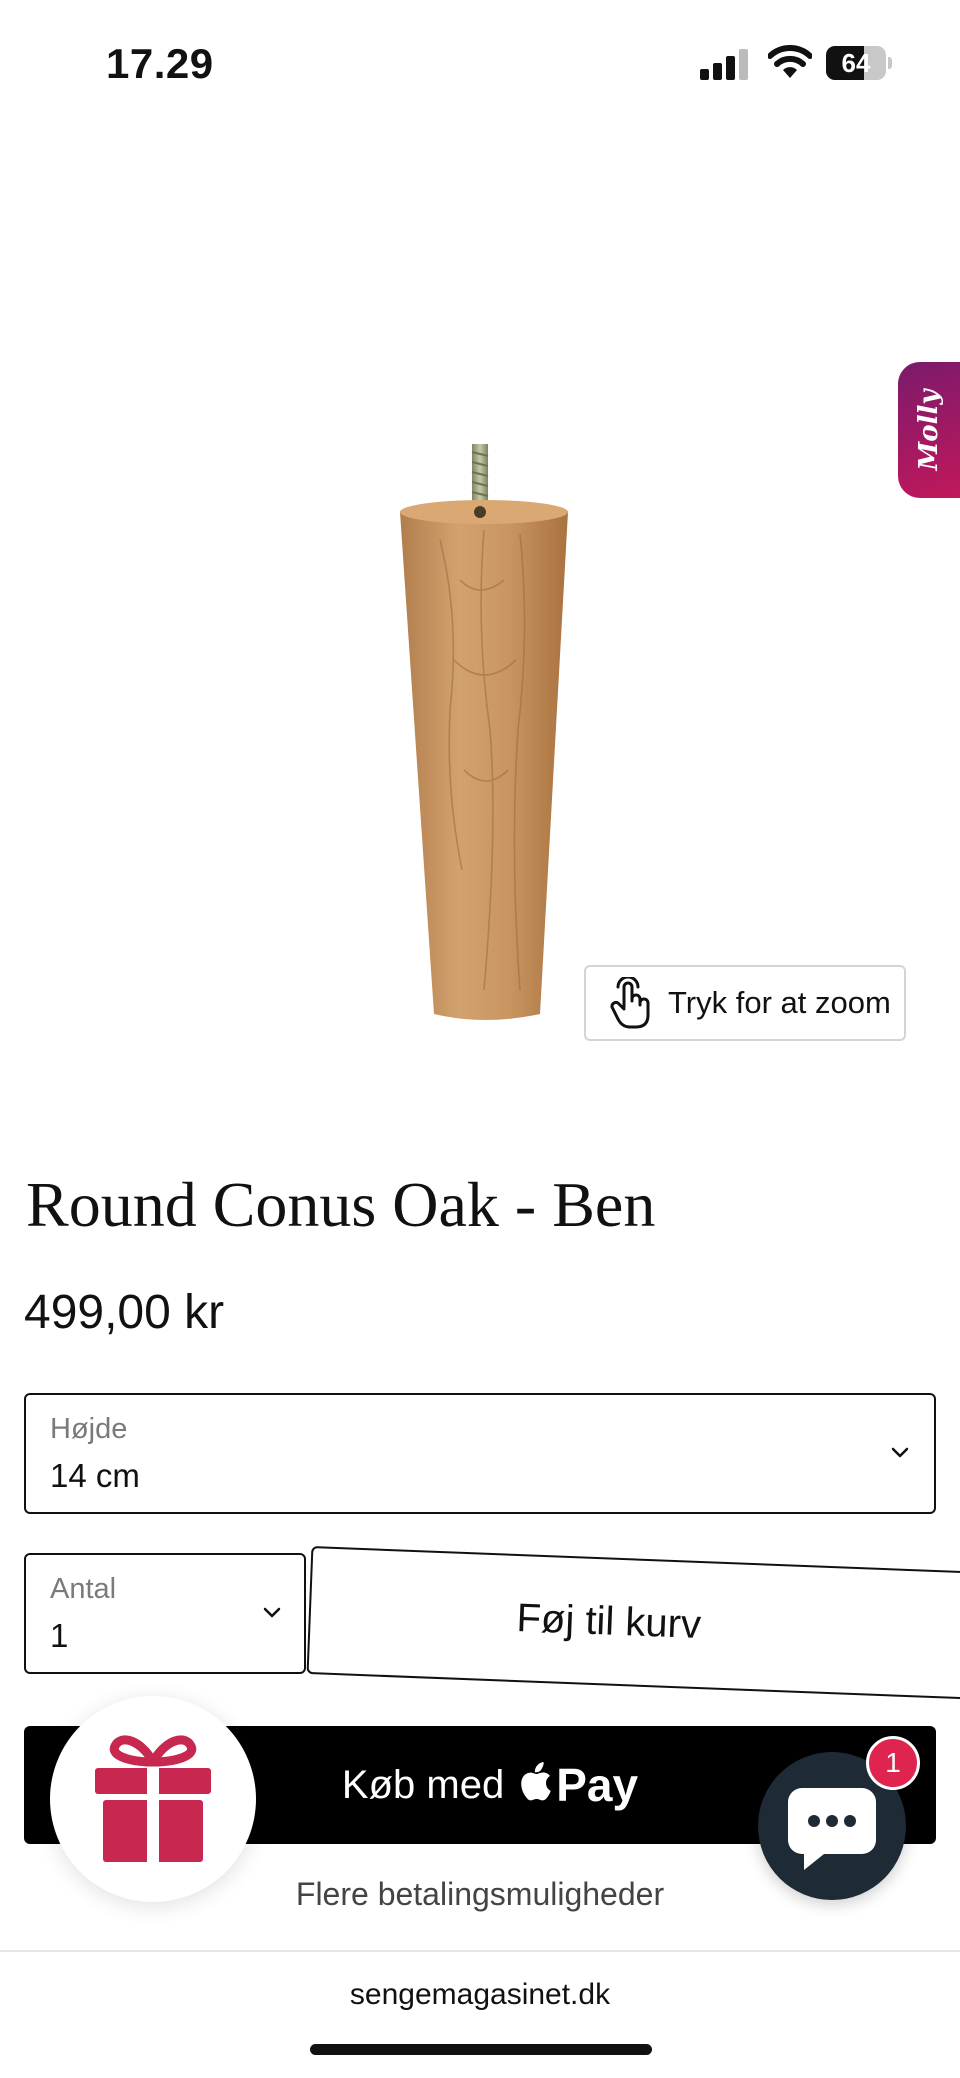 The height and width of the screenshot is (2078, 960). Describe the element at coordinates (480, 1453) in the screenshot. I see `height-select: Højde 14 cm` at that location.